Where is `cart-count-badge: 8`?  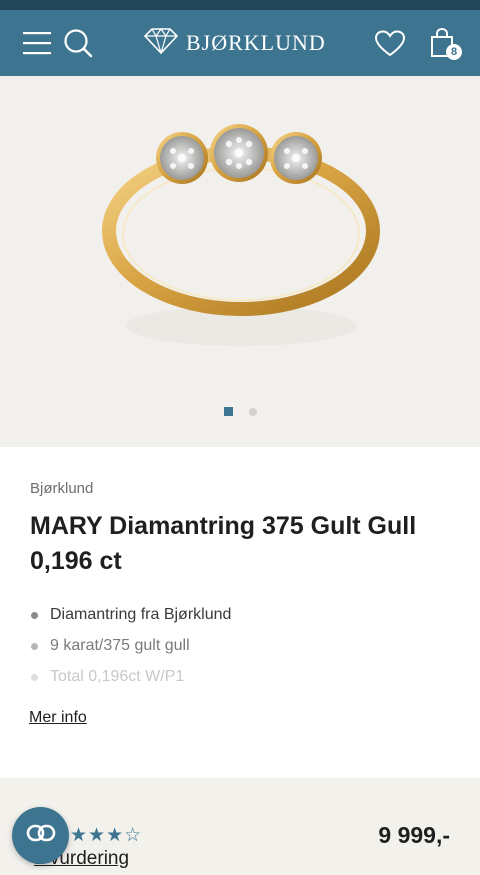
cart-count-badge: 8 is located at coordinates (454, 52).